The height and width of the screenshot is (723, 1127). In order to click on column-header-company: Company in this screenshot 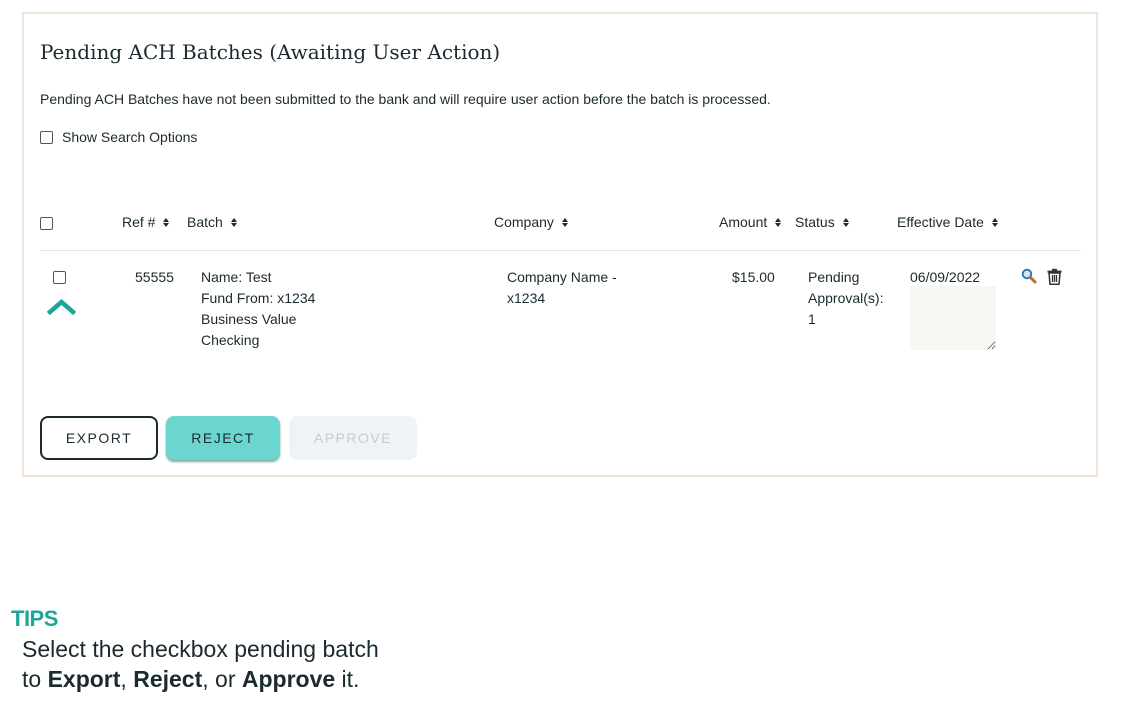, I will do `click(531, 222)`.